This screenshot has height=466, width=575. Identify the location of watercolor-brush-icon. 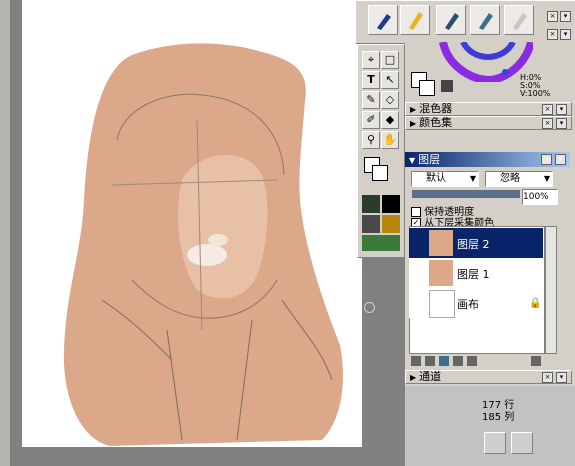
(485, 20).